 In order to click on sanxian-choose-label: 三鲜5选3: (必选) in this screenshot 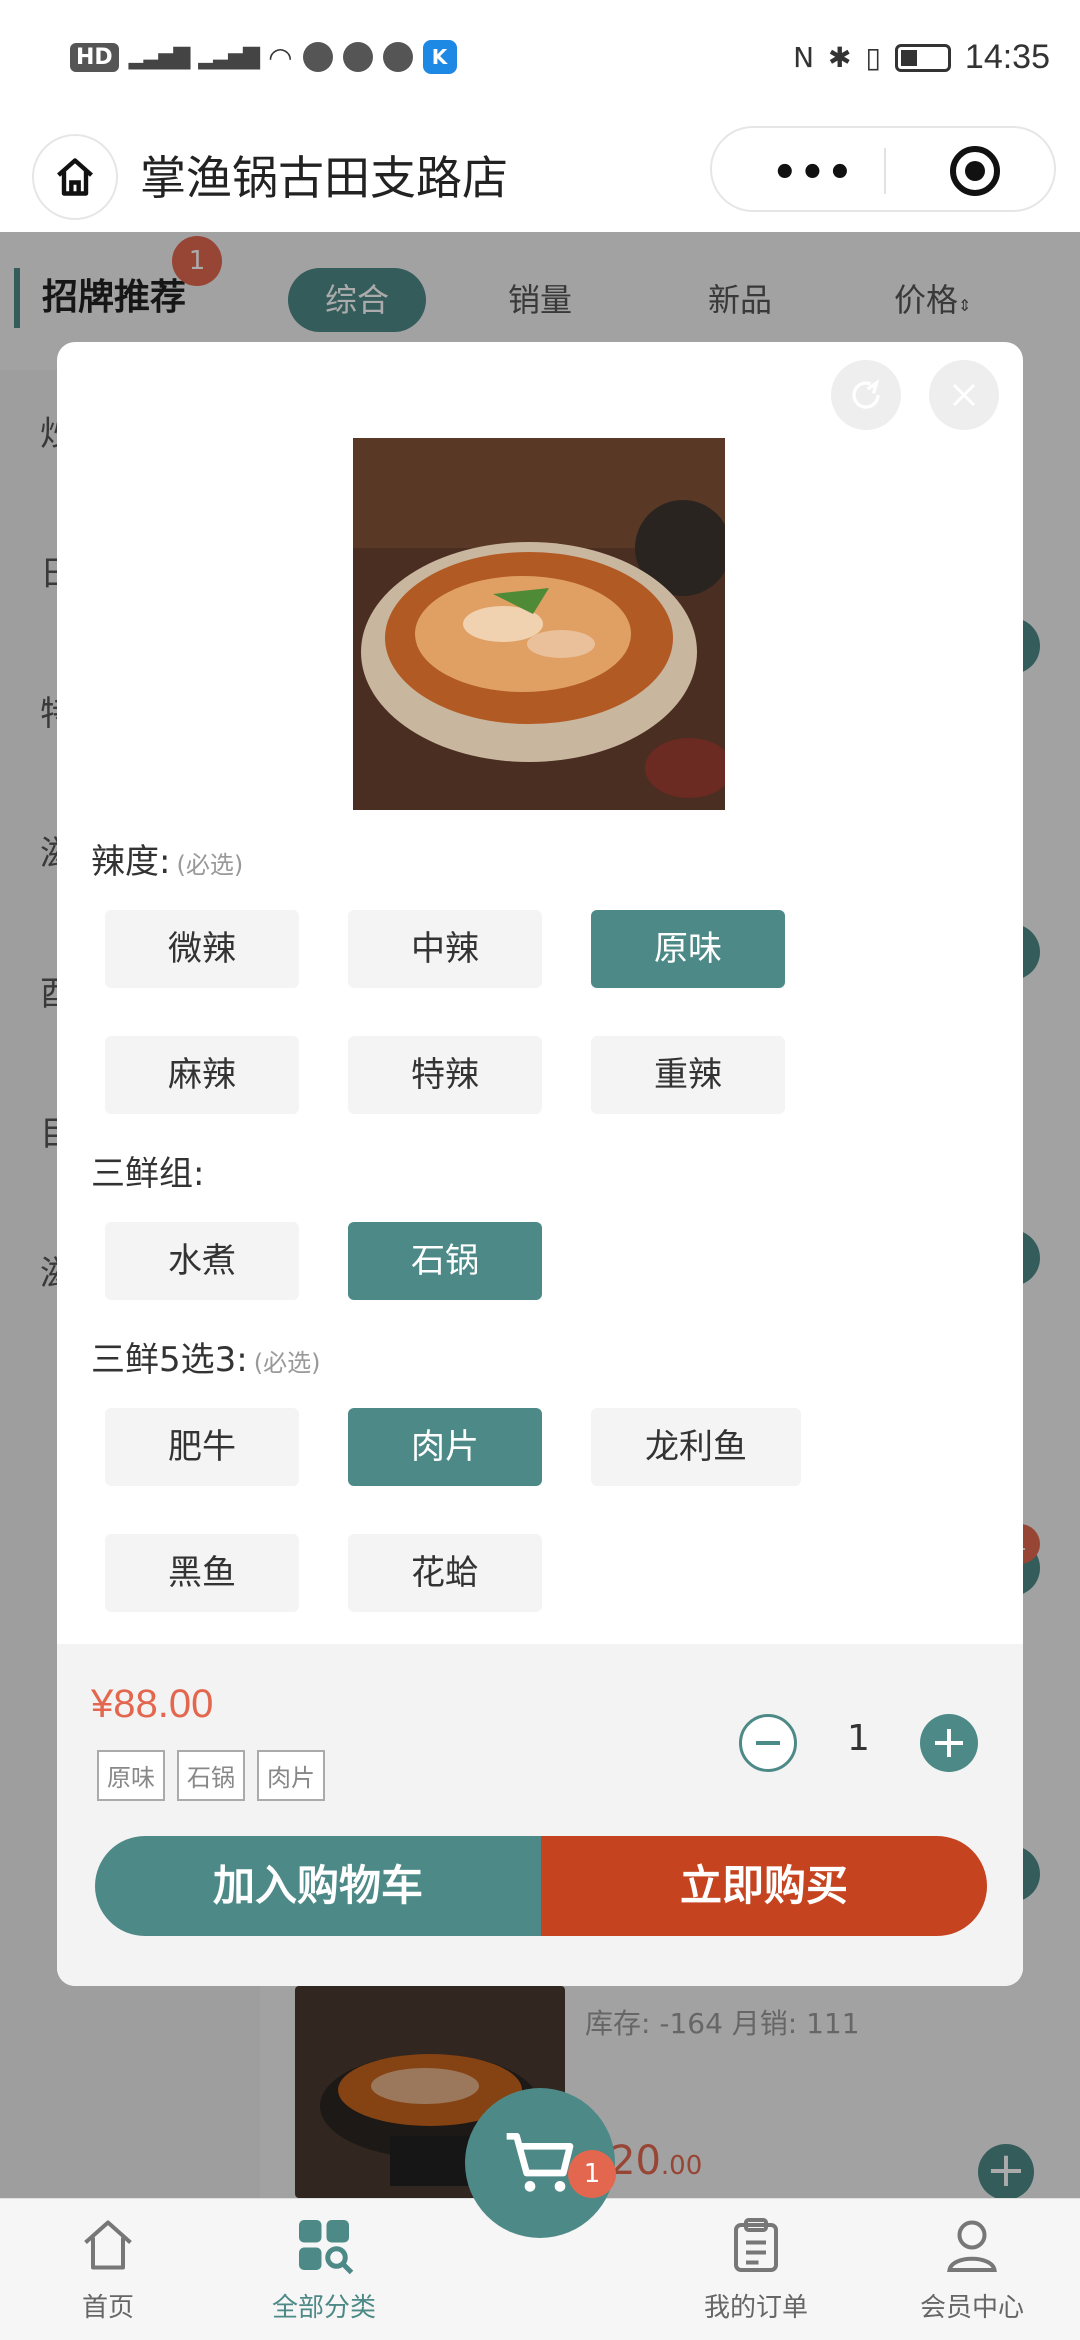, I will do `click(206, 1360)`.